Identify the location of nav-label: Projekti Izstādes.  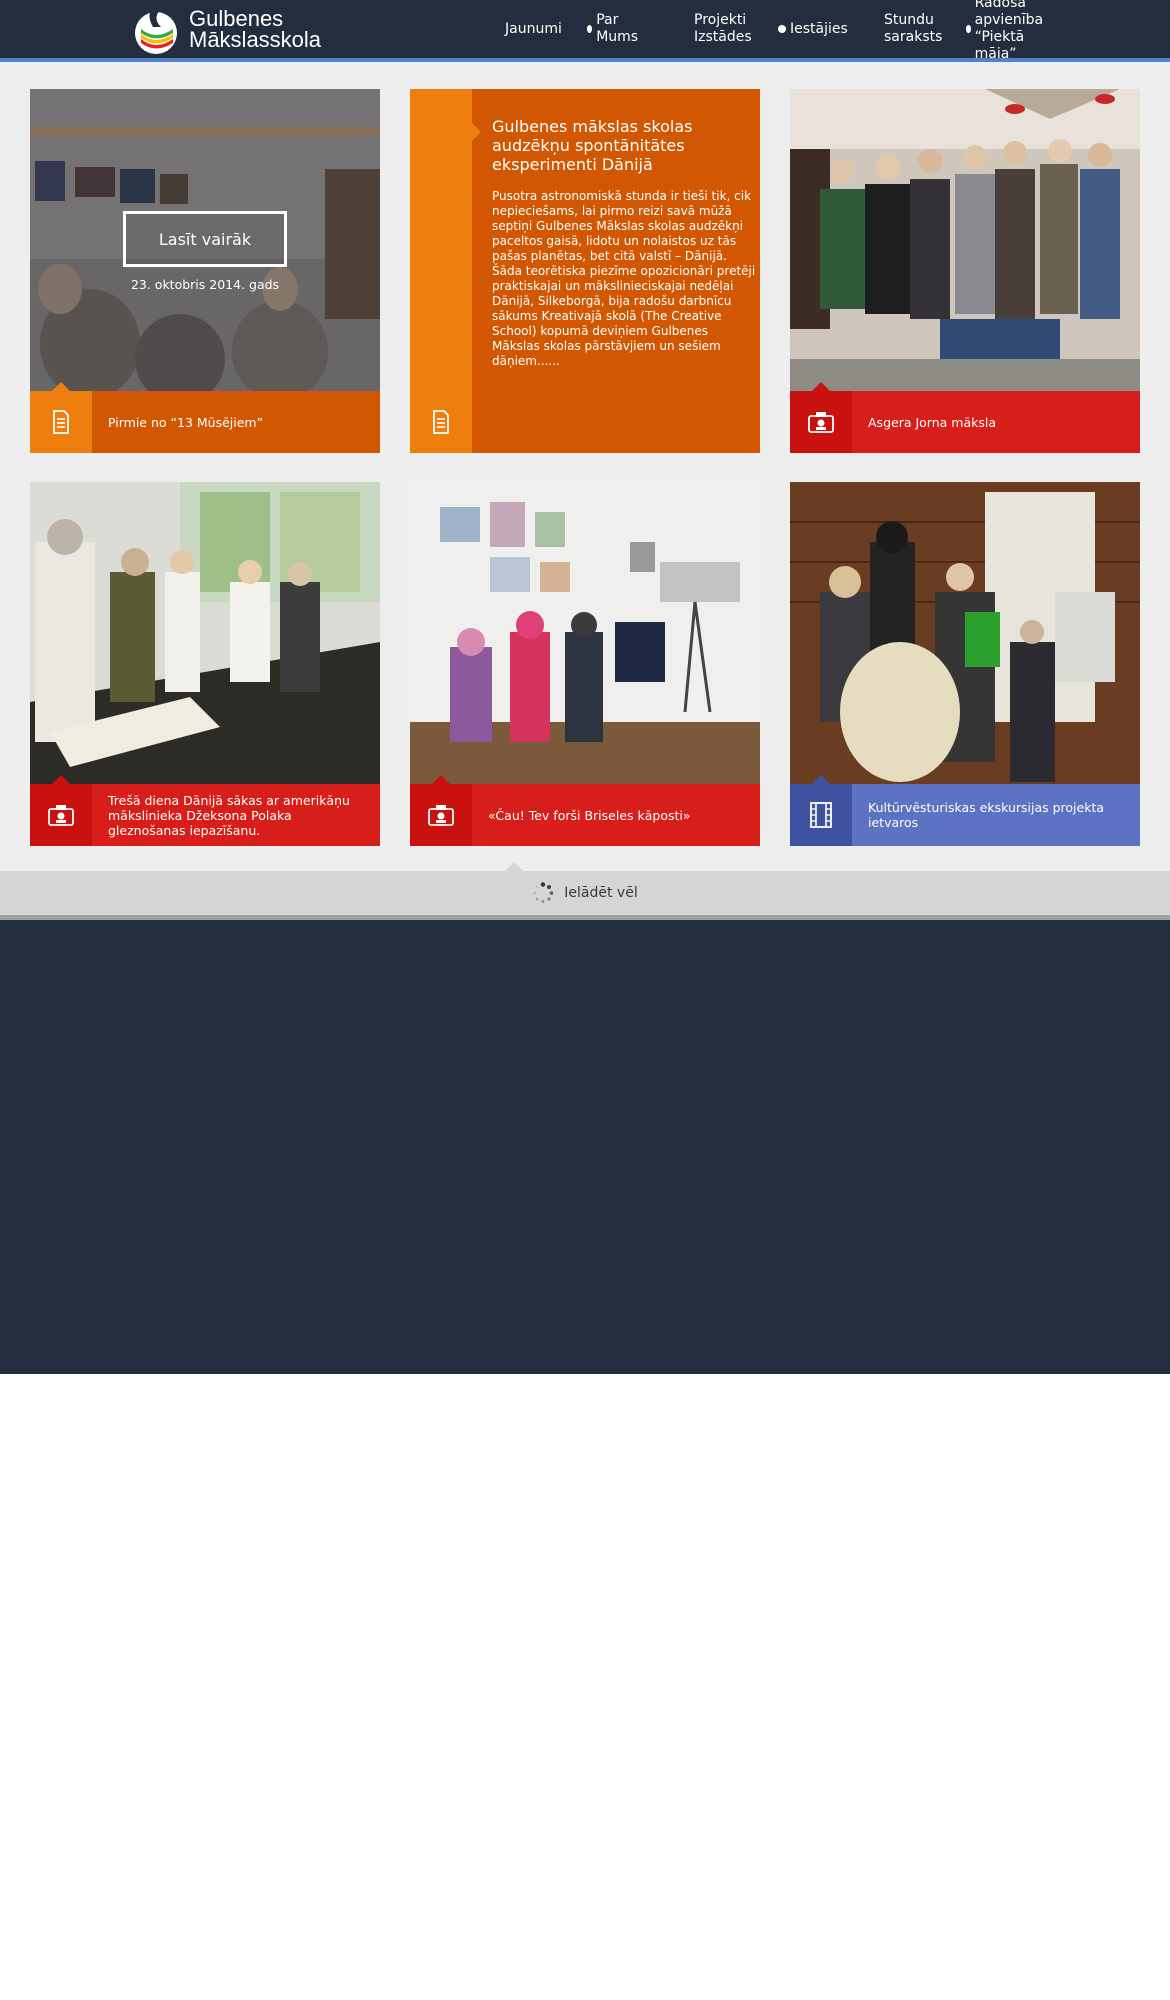
(723, 28).